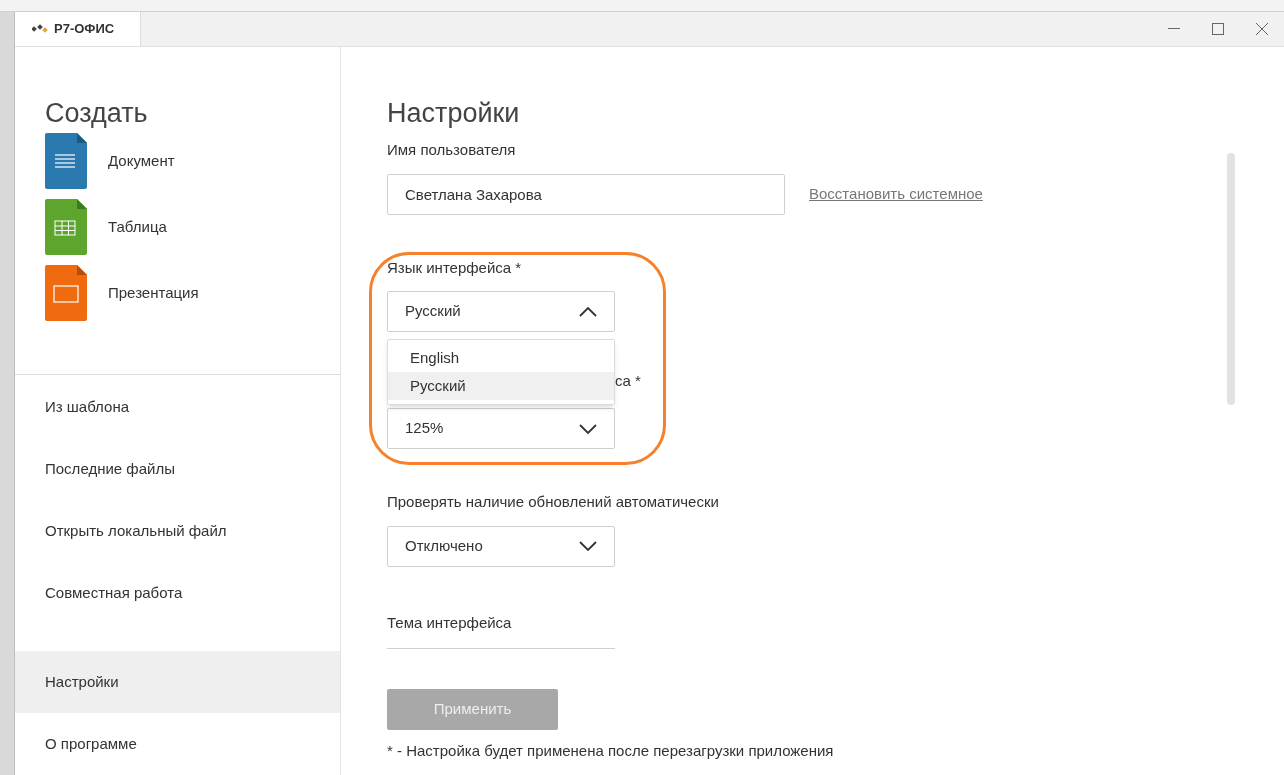  I want to click on create-option: Документ, so click(141, 161).